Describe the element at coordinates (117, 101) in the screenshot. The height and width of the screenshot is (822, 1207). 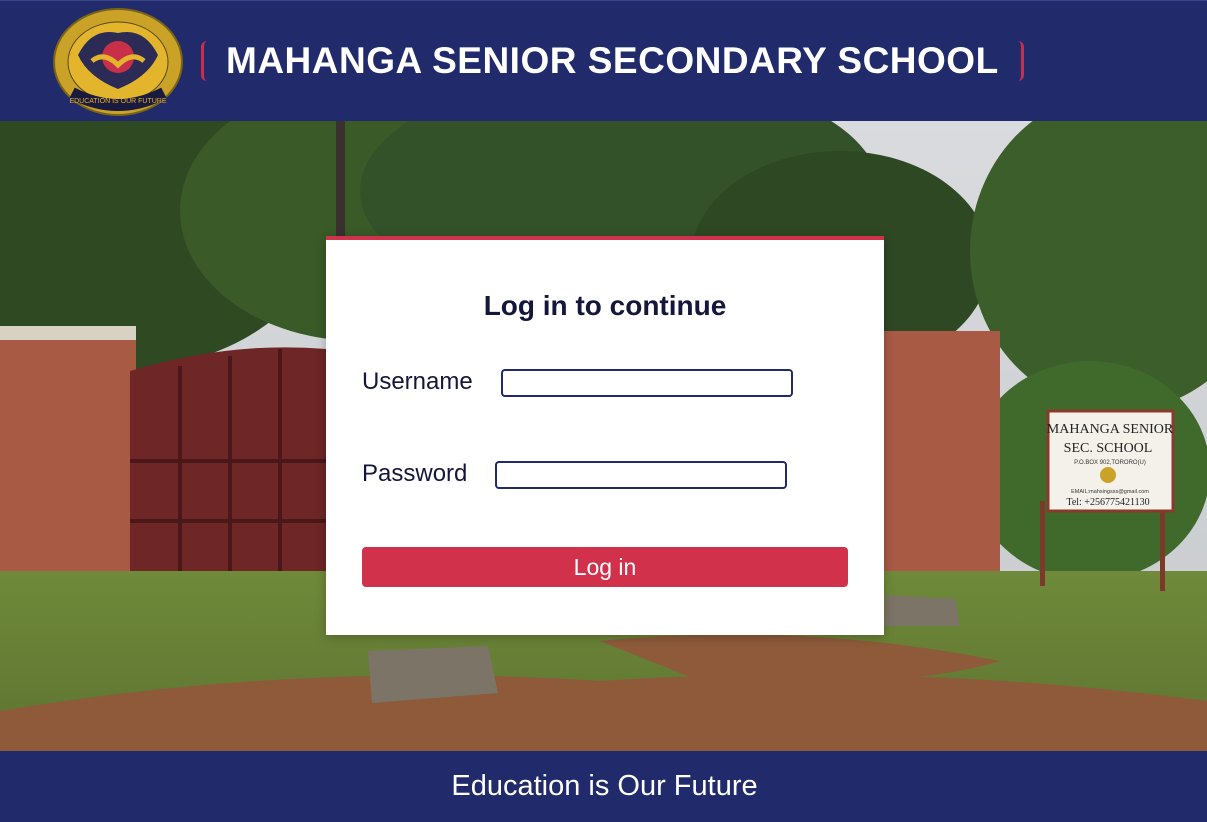
I see `logo-motto: EDUCATION IS OUR FUTURE` at that location.